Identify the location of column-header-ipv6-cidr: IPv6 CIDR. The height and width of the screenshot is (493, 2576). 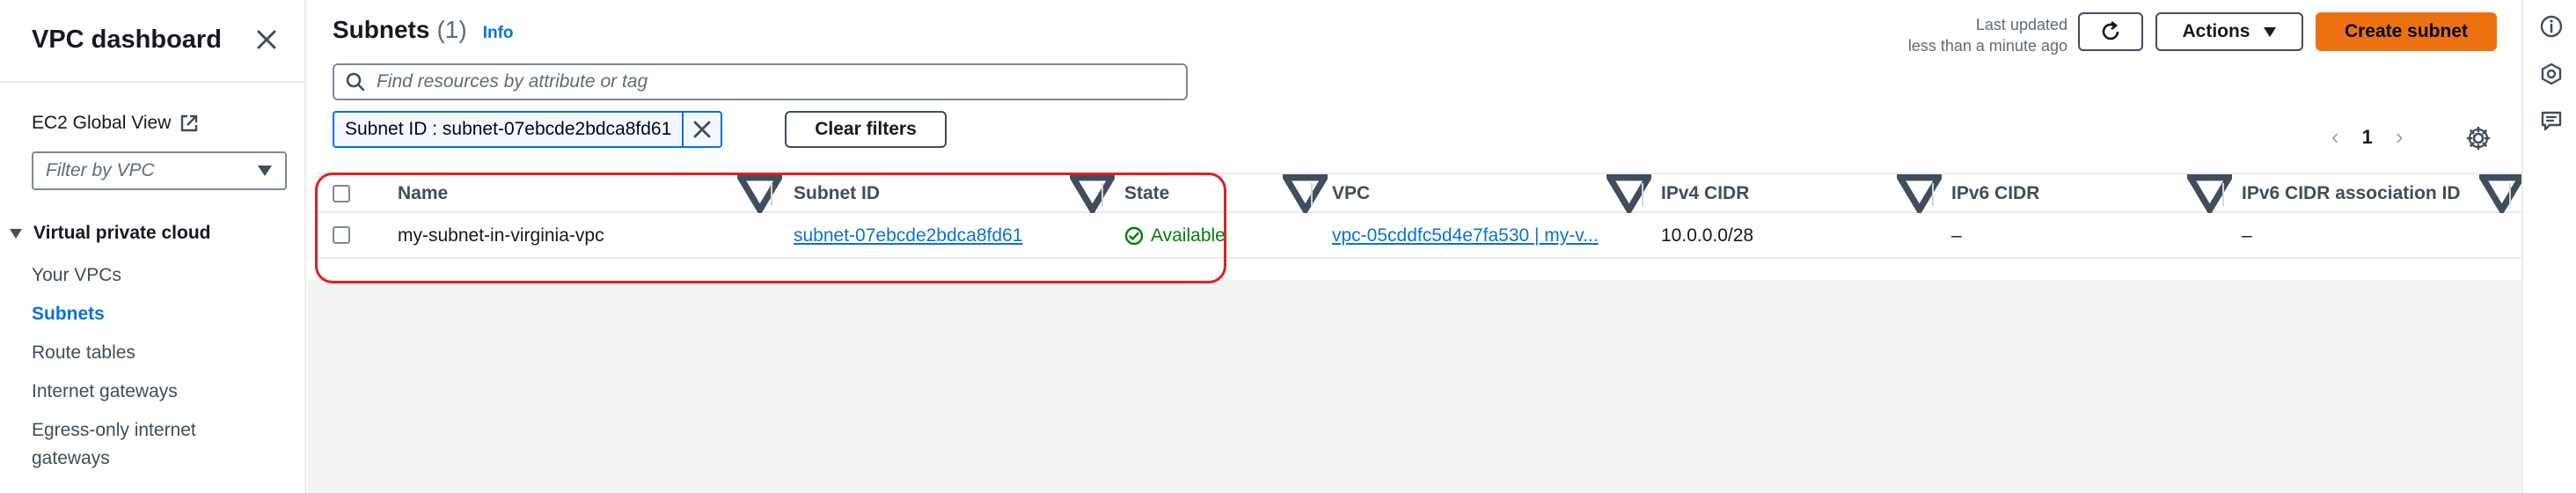
(1995, 193).